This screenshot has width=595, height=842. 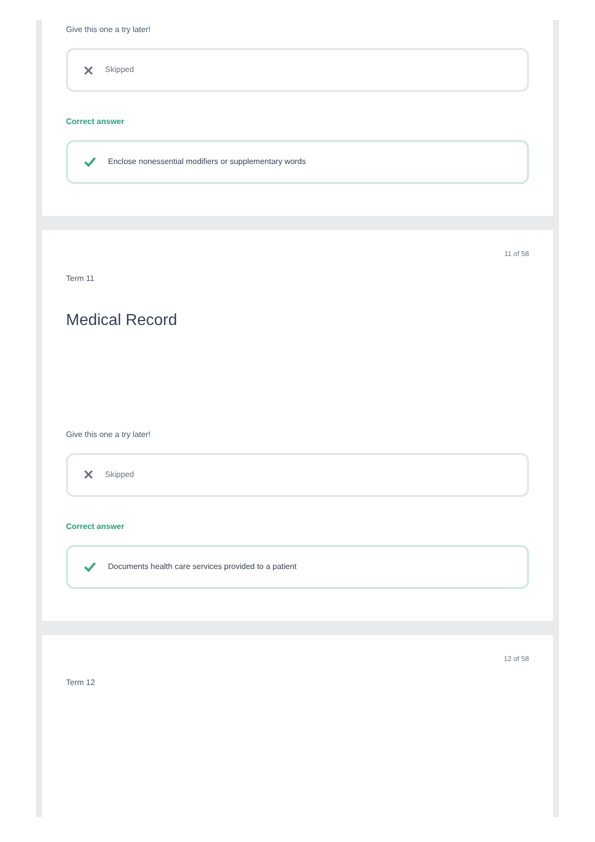 What do you see at coordinates (81, 278) in the screenshot?
I see `term-label: Term 11` at bounding box center [81, 278].